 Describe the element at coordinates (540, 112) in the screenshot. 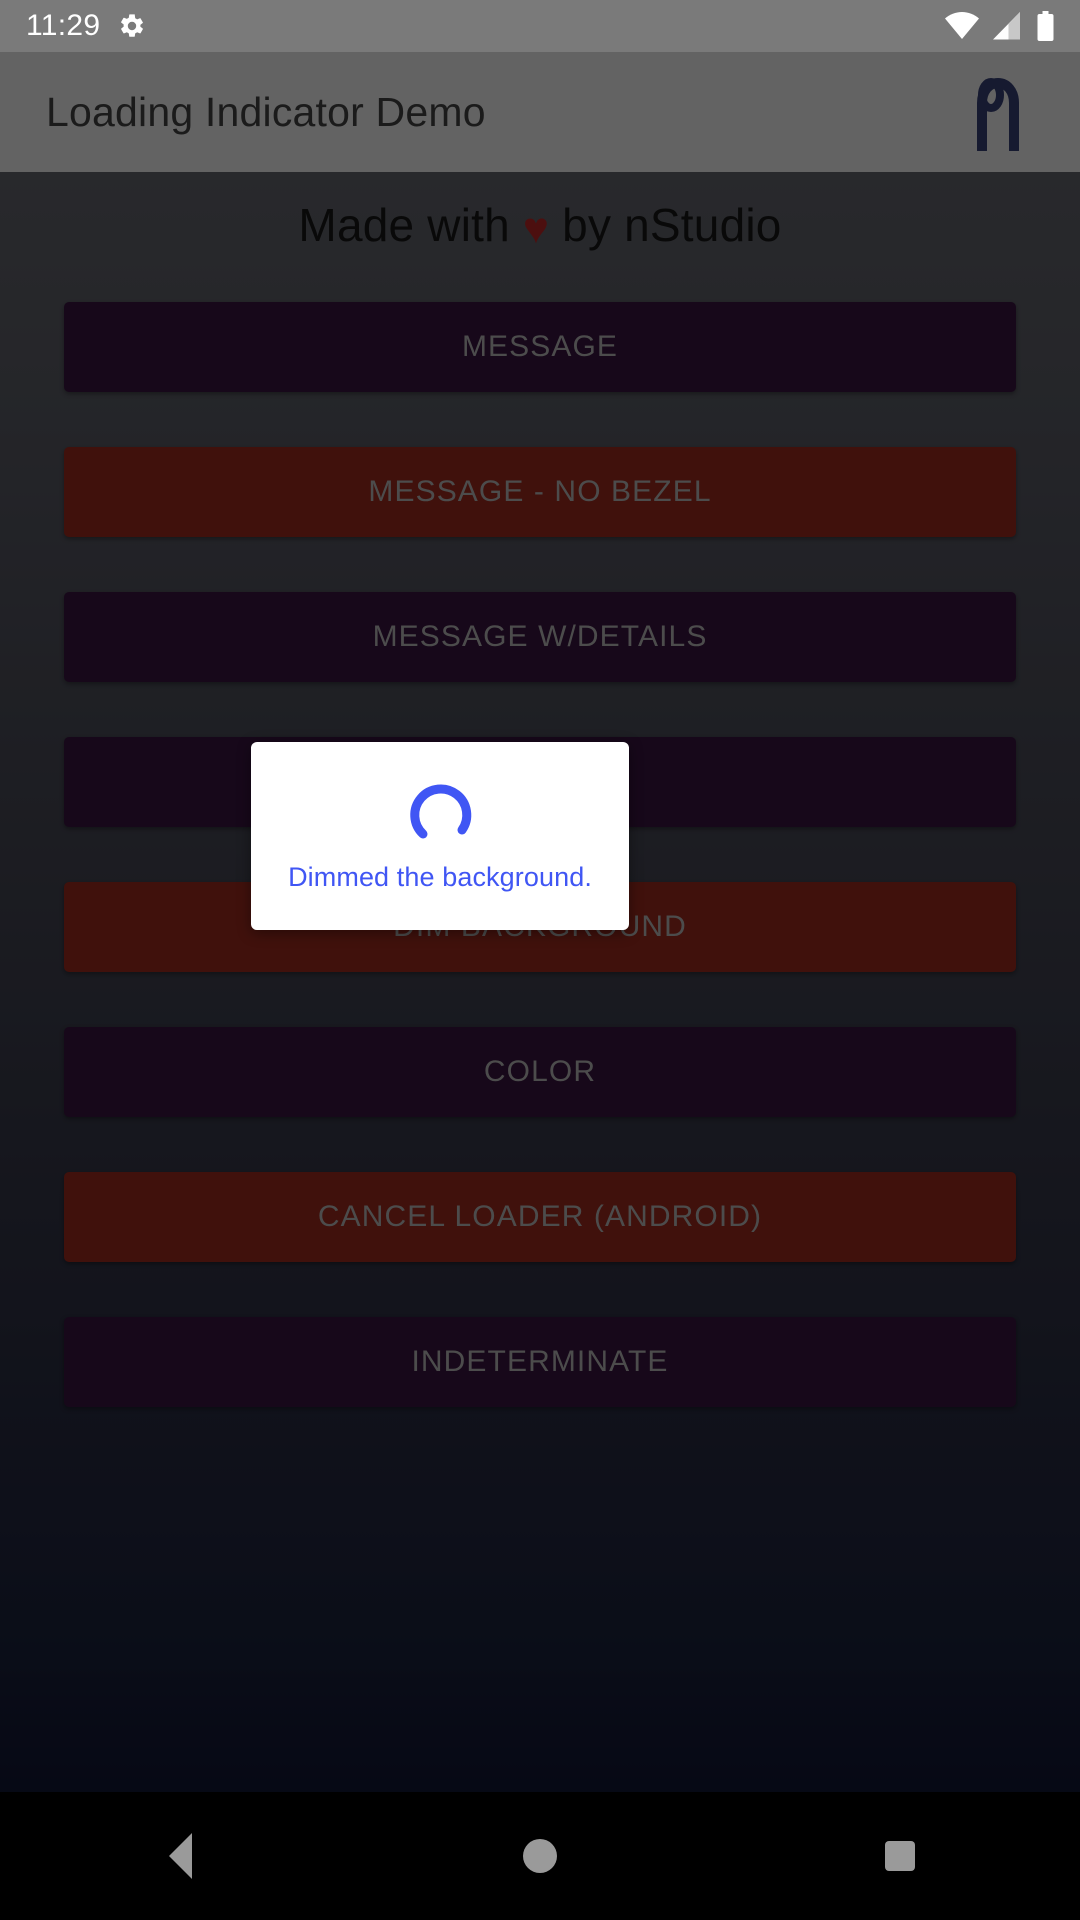

I see `action-bar: Loading Indicator Demo` at that location.